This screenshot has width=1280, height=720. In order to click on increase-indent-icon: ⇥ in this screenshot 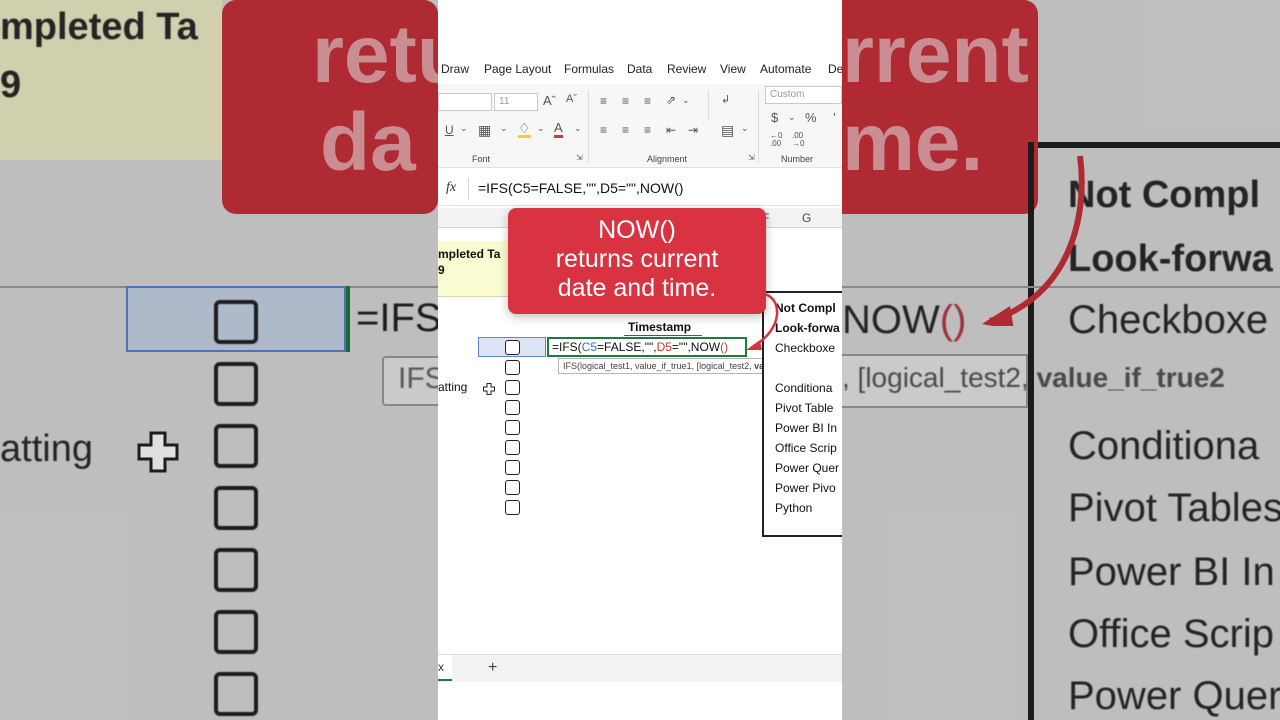, I will do `click(693, 130)`.